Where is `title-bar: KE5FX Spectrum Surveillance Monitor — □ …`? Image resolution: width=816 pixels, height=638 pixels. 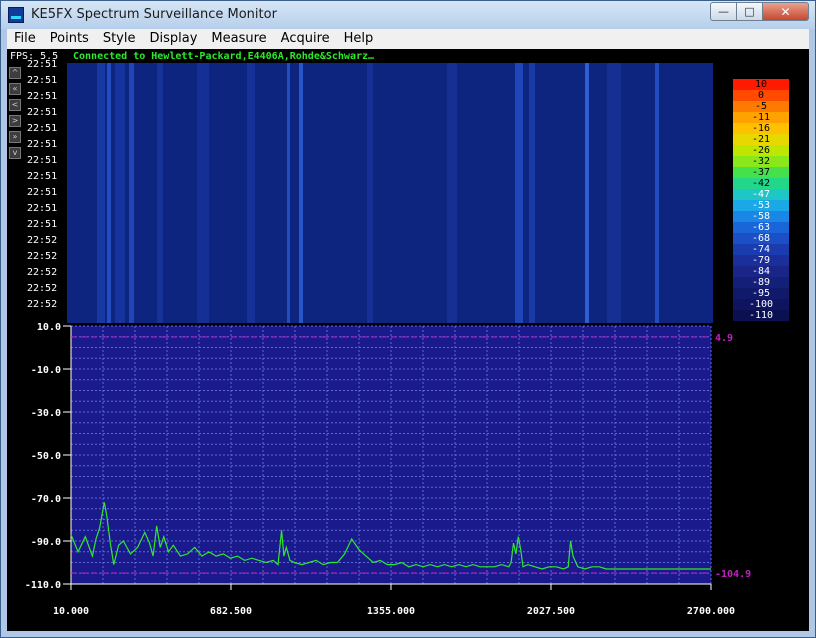 title-bar: KE5FX Spectrum Surveillance Monitor — □ … is located at coordinates (408, 15).